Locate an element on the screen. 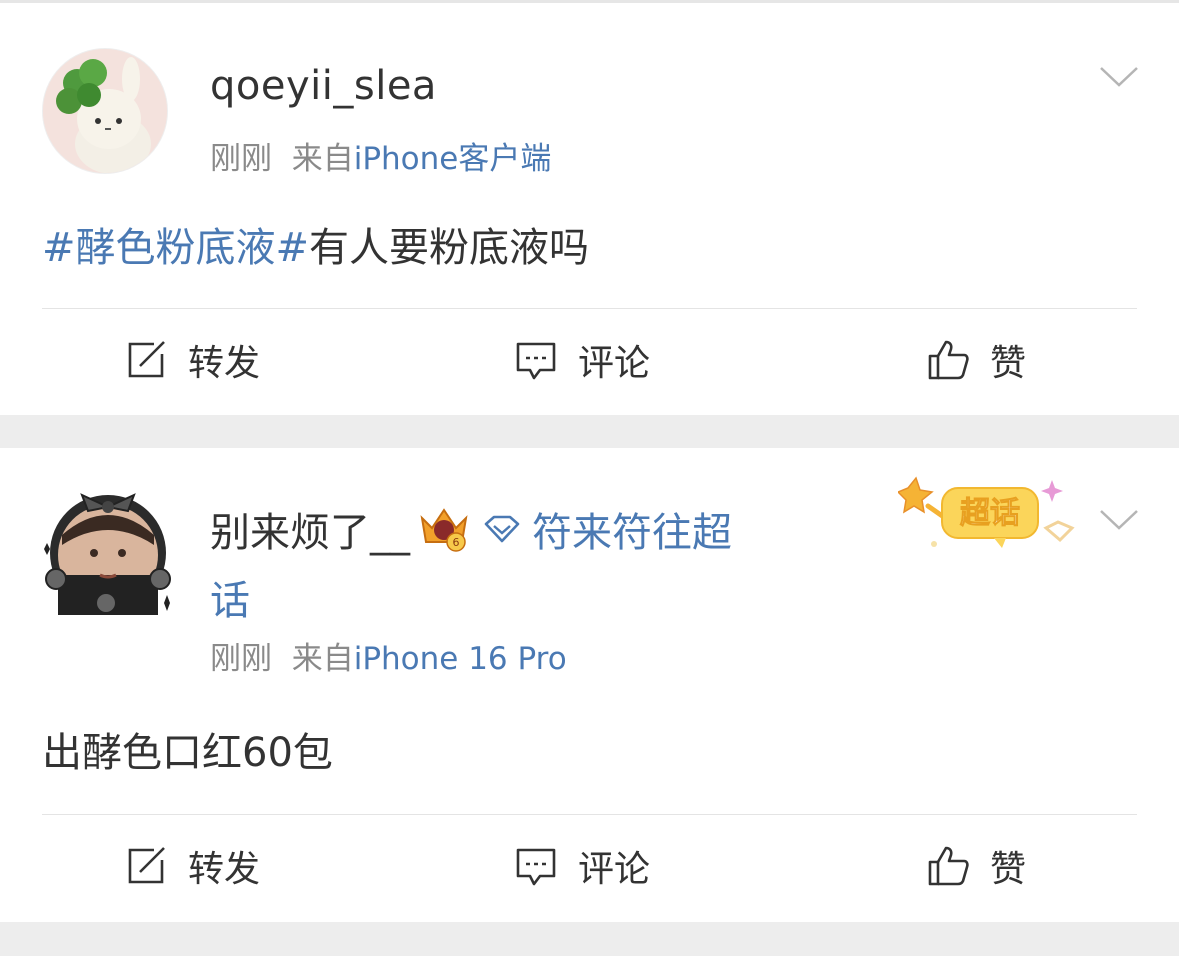 The image size is (1179, 956). super-topic-badge: 超话 is located at coordinates (990, 516).